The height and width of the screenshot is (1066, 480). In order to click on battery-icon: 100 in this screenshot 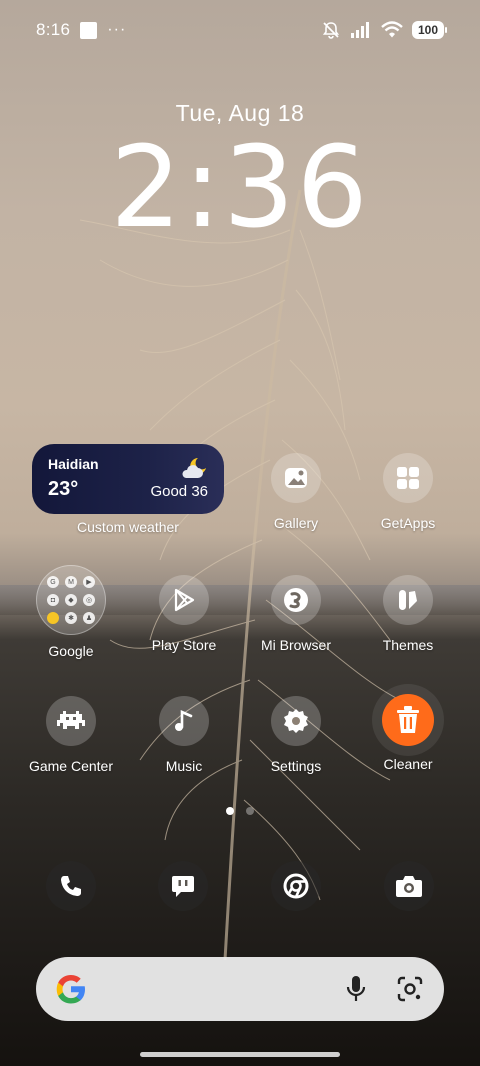, I will do `click(429, 30)`.